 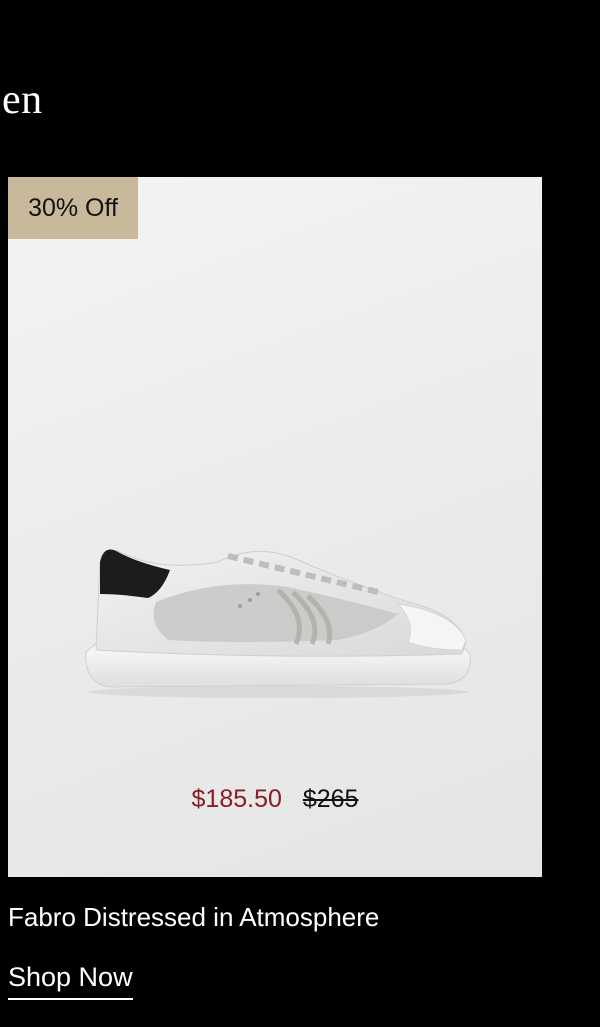 What do you see at coordinates (22, 100) in the screenshot?
I see `section-heading: en` at bounding box center [22, 100].